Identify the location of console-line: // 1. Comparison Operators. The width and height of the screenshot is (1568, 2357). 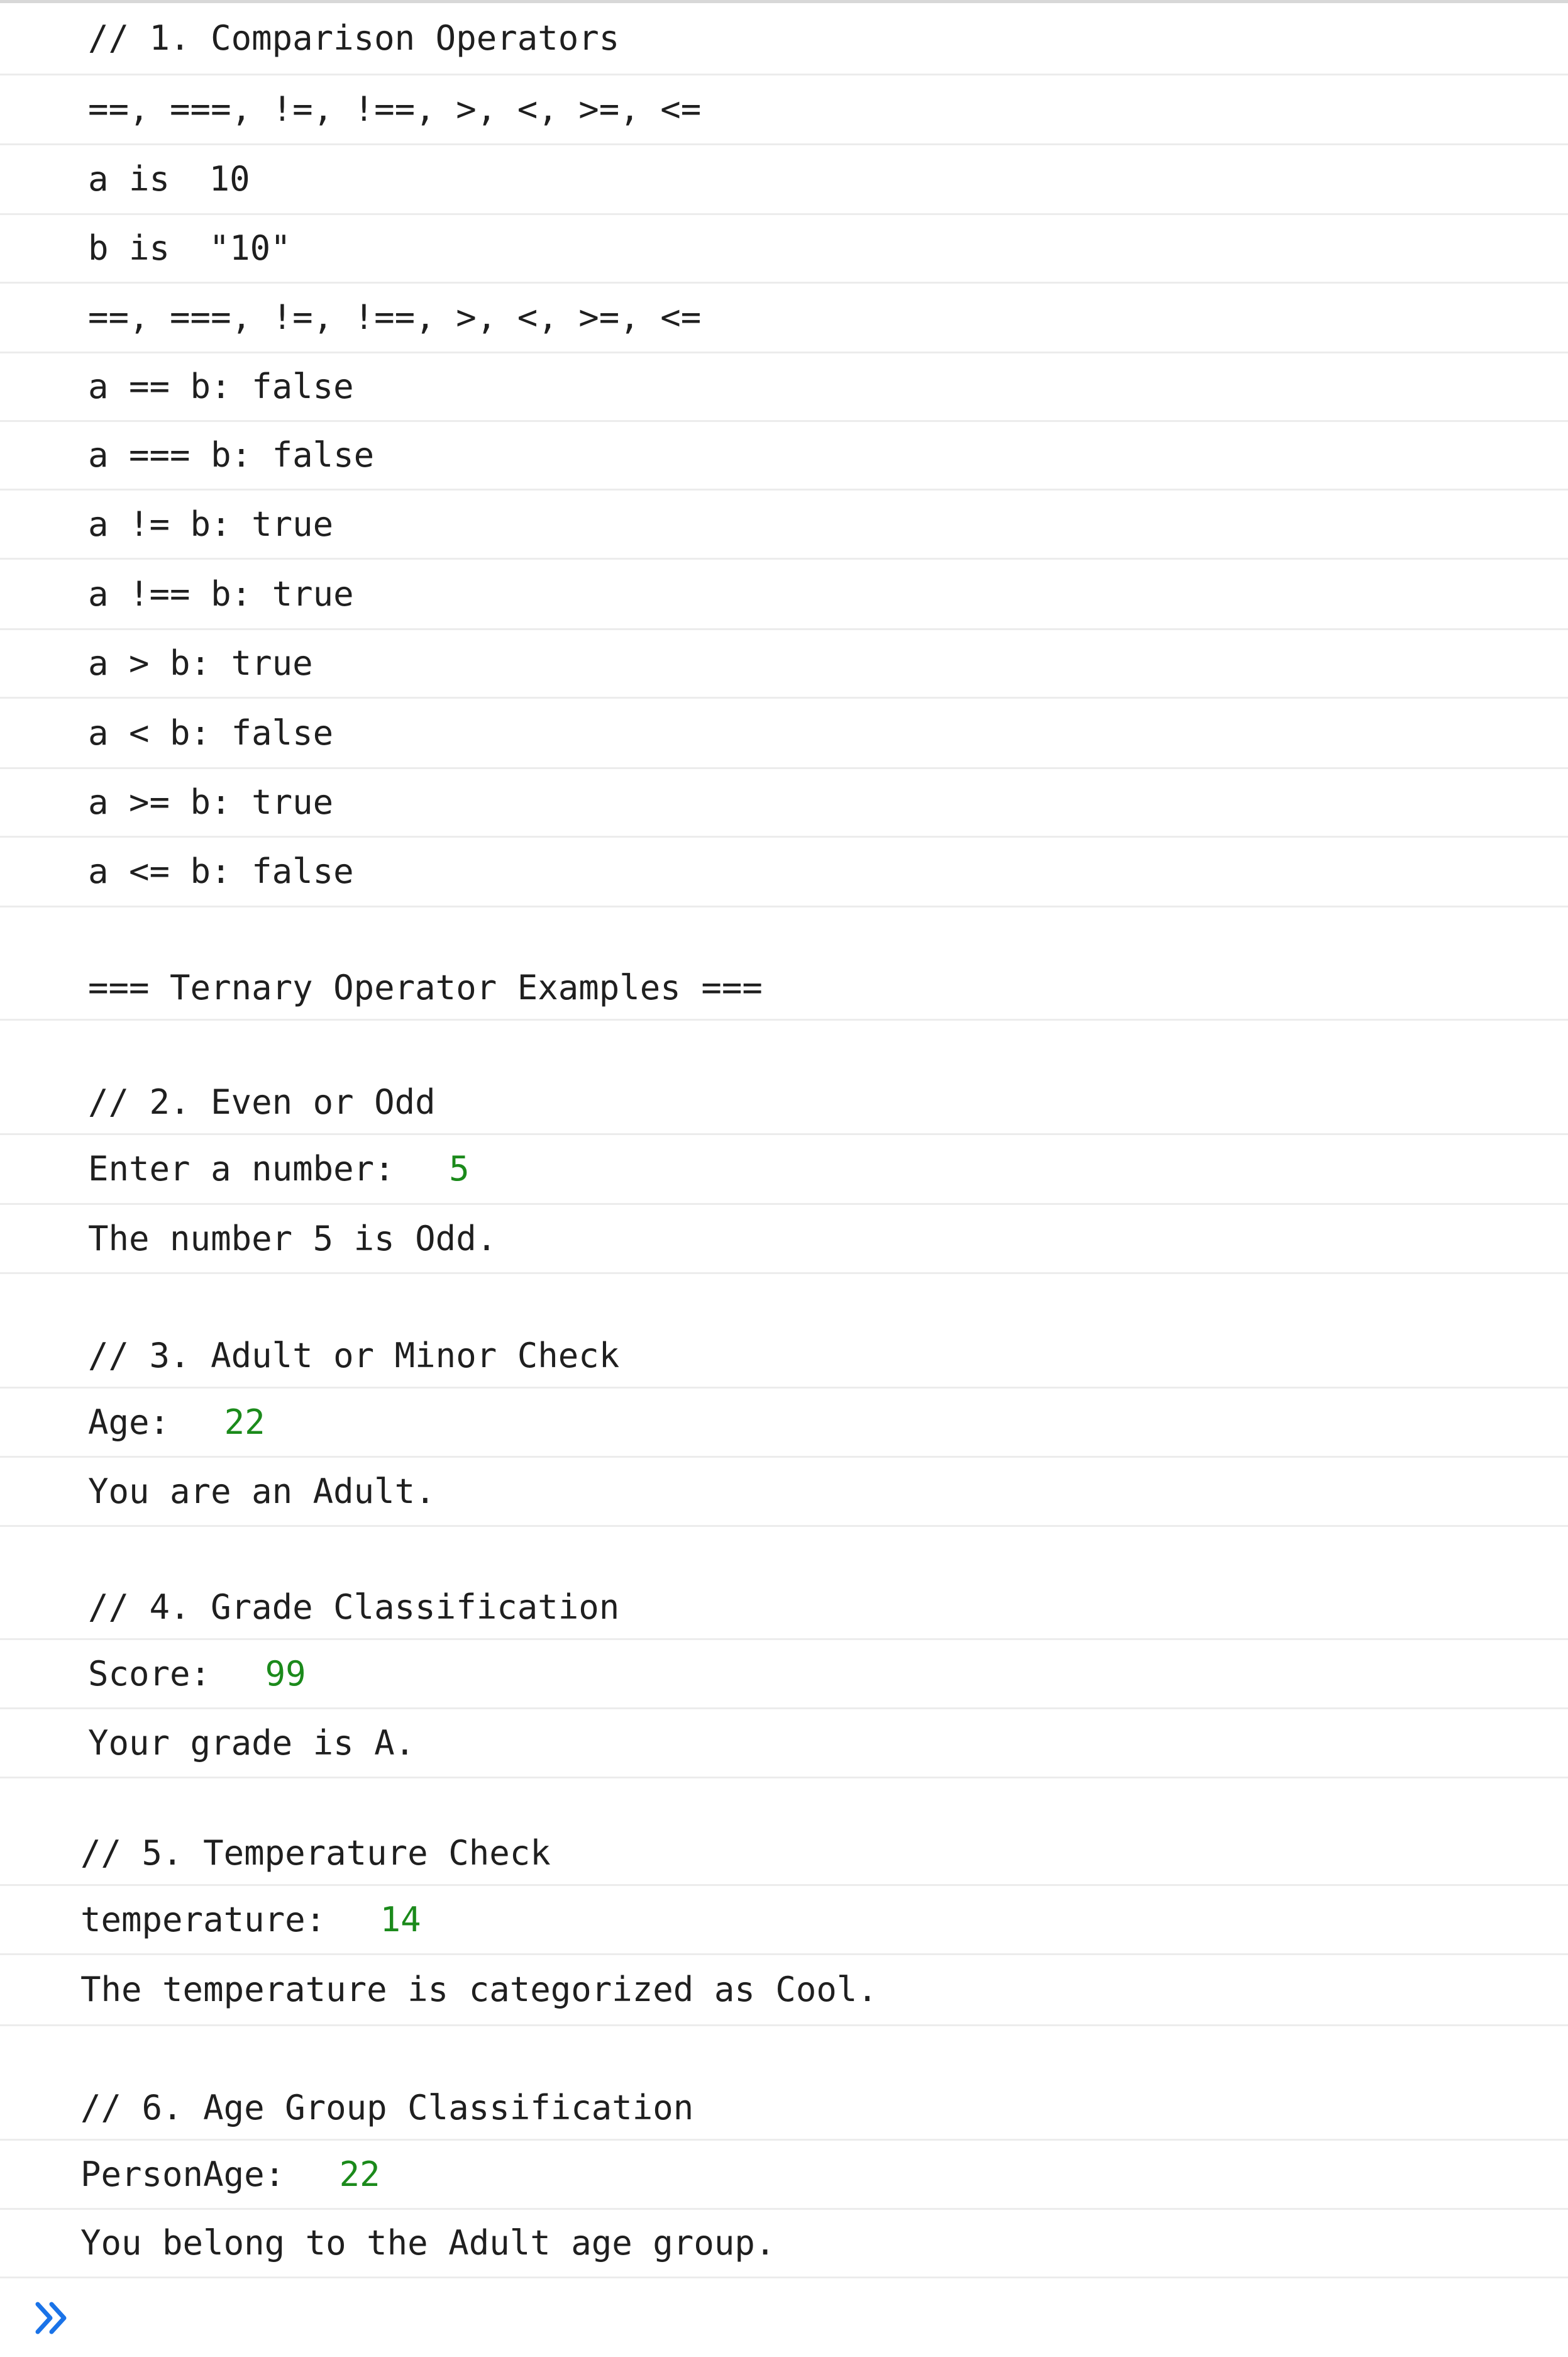
(784, 39).